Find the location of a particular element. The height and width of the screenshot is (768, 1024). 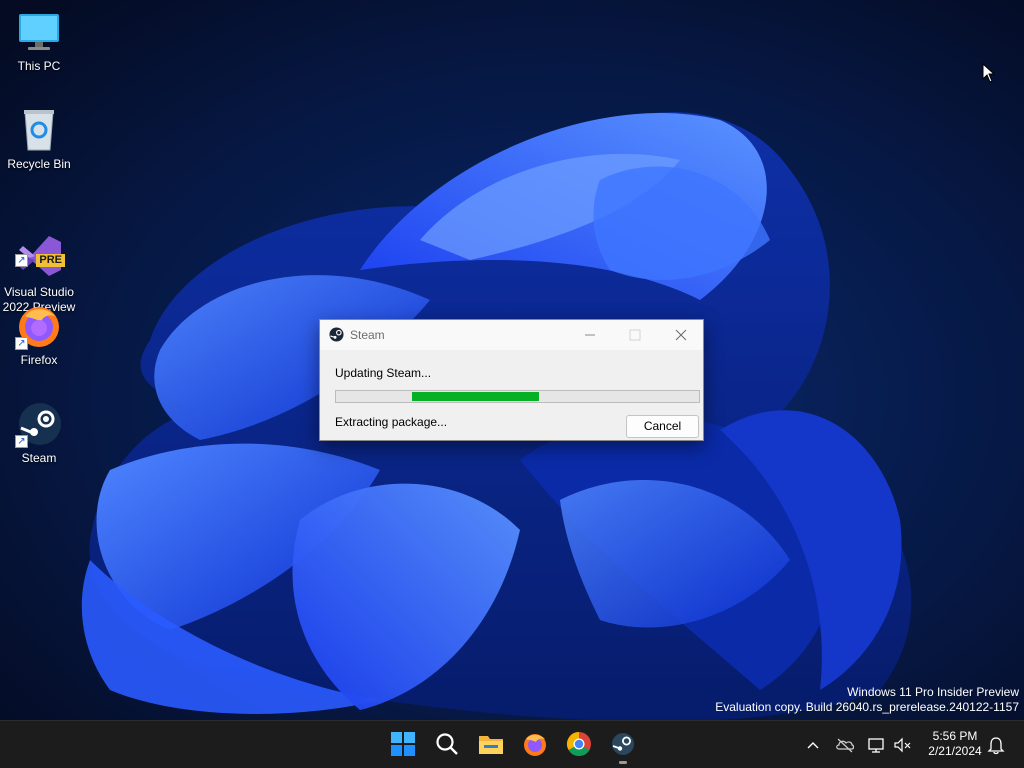

firefox-button is located at coordinates (535, 744).